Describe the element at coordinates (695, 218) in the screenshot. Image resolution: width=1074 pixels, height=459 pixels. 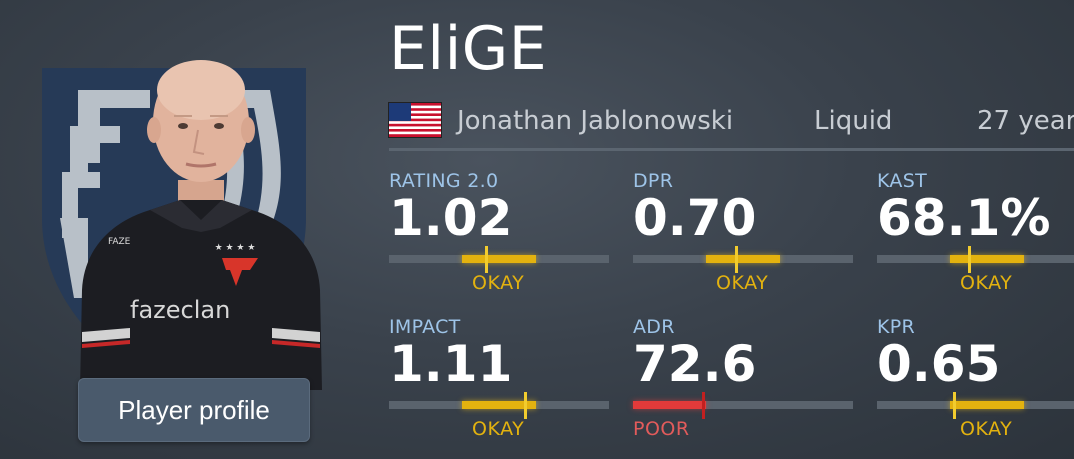
I see `stat-value: 0.70` at that location.